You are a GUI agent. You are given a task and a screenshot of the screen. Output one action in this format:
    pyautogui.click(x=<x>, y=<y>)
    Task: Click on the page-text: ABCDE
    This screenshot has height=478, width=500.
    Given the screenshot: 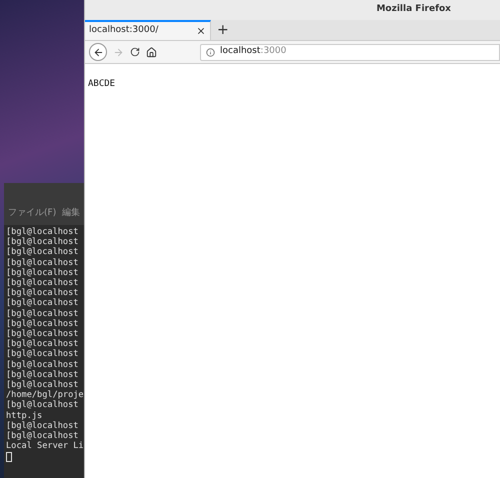 What is the action you would take?
    pyautogui.click(x=102, y=84)
    